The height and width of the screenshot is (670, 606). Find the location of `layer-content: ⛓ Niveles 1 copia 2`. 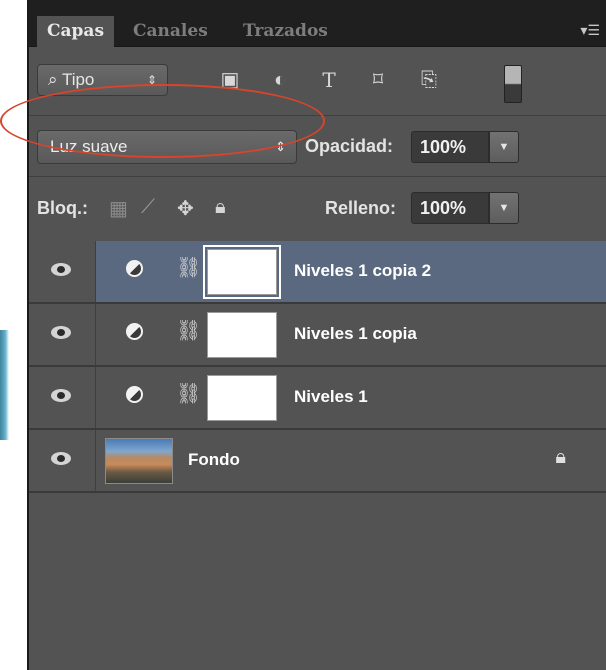

layer-content: ⛓ Niveles 1 copia 2 is located at coordinates (351, 271).